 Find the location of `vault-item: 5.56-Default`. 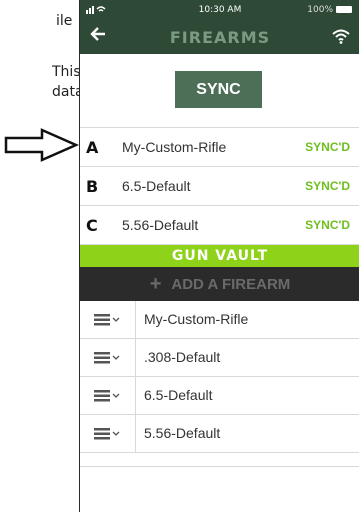

vault-item: 5.56-Default is located at coordinates (219, 434).